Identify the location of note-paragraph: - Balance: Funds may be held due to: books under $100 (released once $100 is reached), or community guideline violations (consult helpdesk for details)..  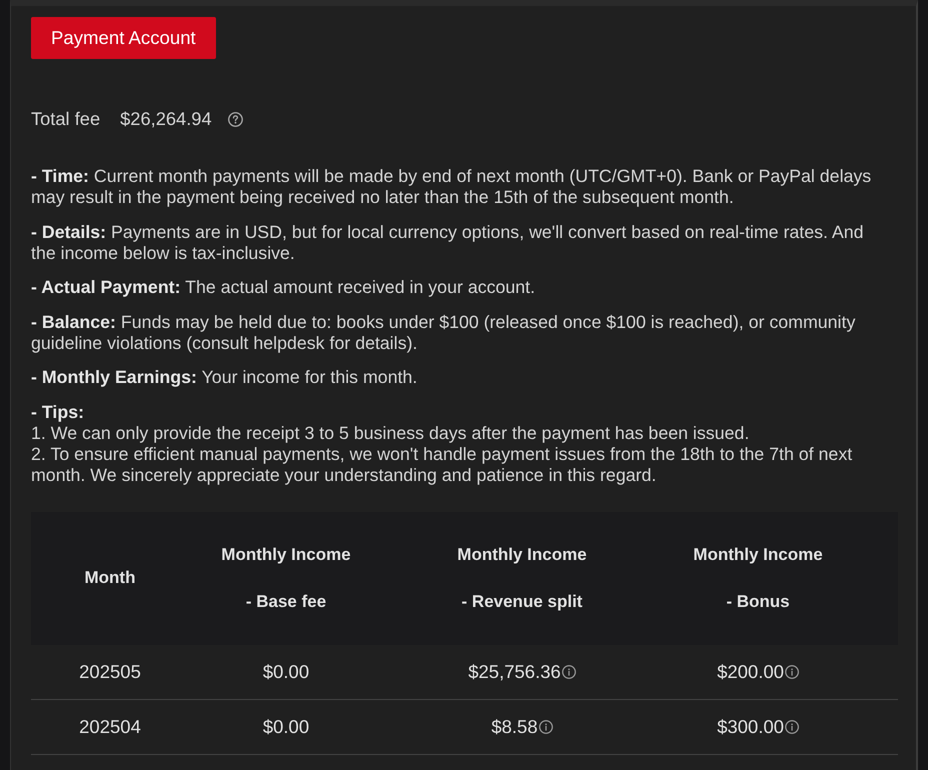
(443, 333).